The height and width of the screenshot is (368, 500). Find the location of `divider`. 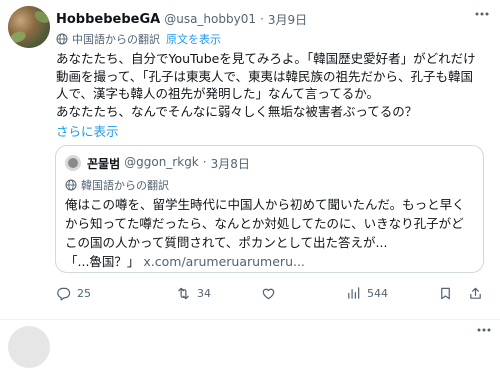

divider is located at coordinates (250, 319).